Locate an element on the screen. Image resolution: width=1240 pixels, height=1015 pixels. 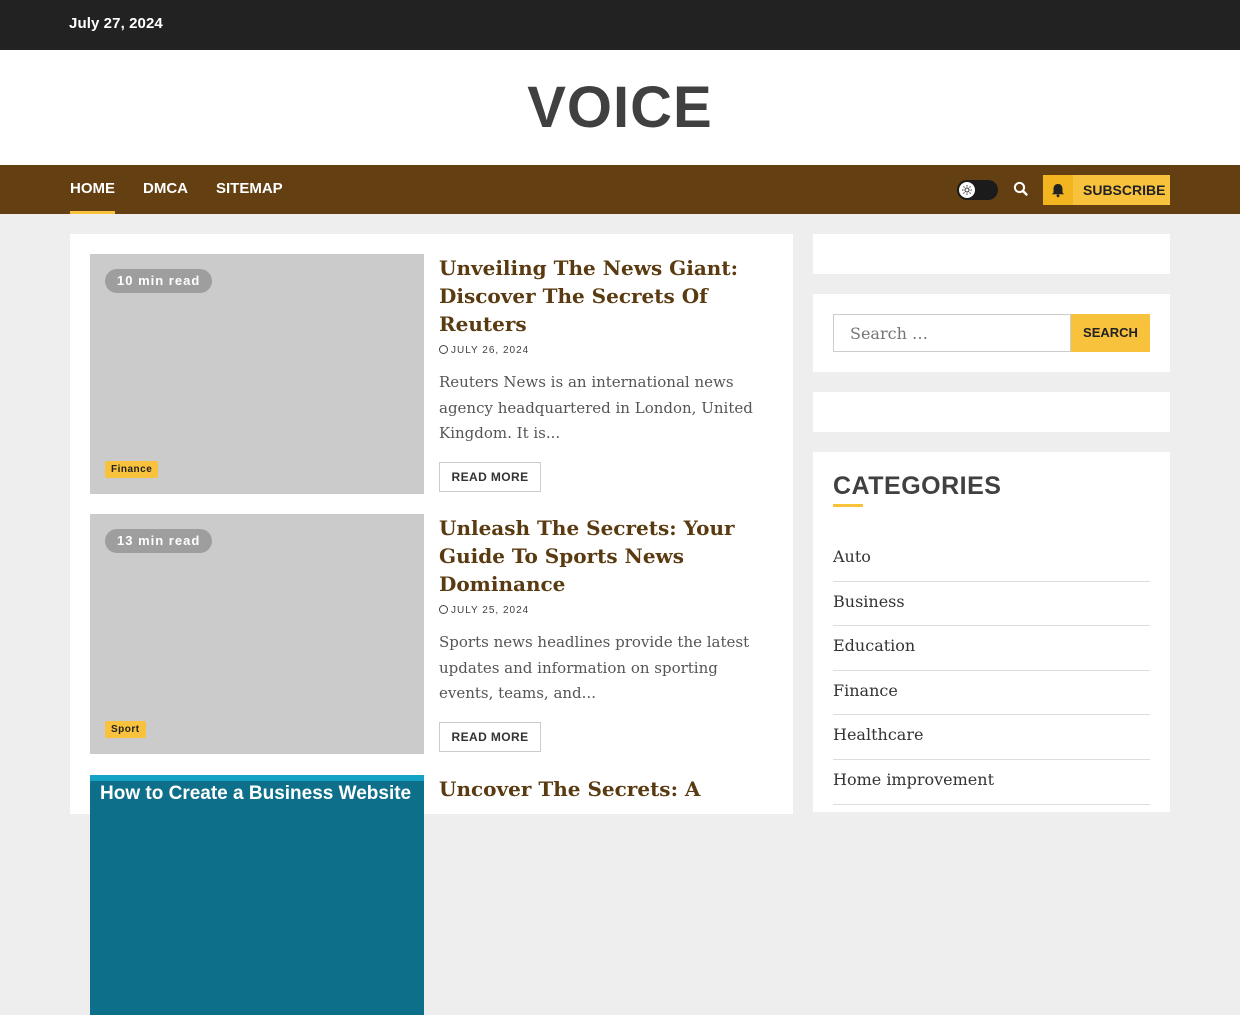
subscribe-button: SUBSCRIBE is located at coordinates (1106, 190).